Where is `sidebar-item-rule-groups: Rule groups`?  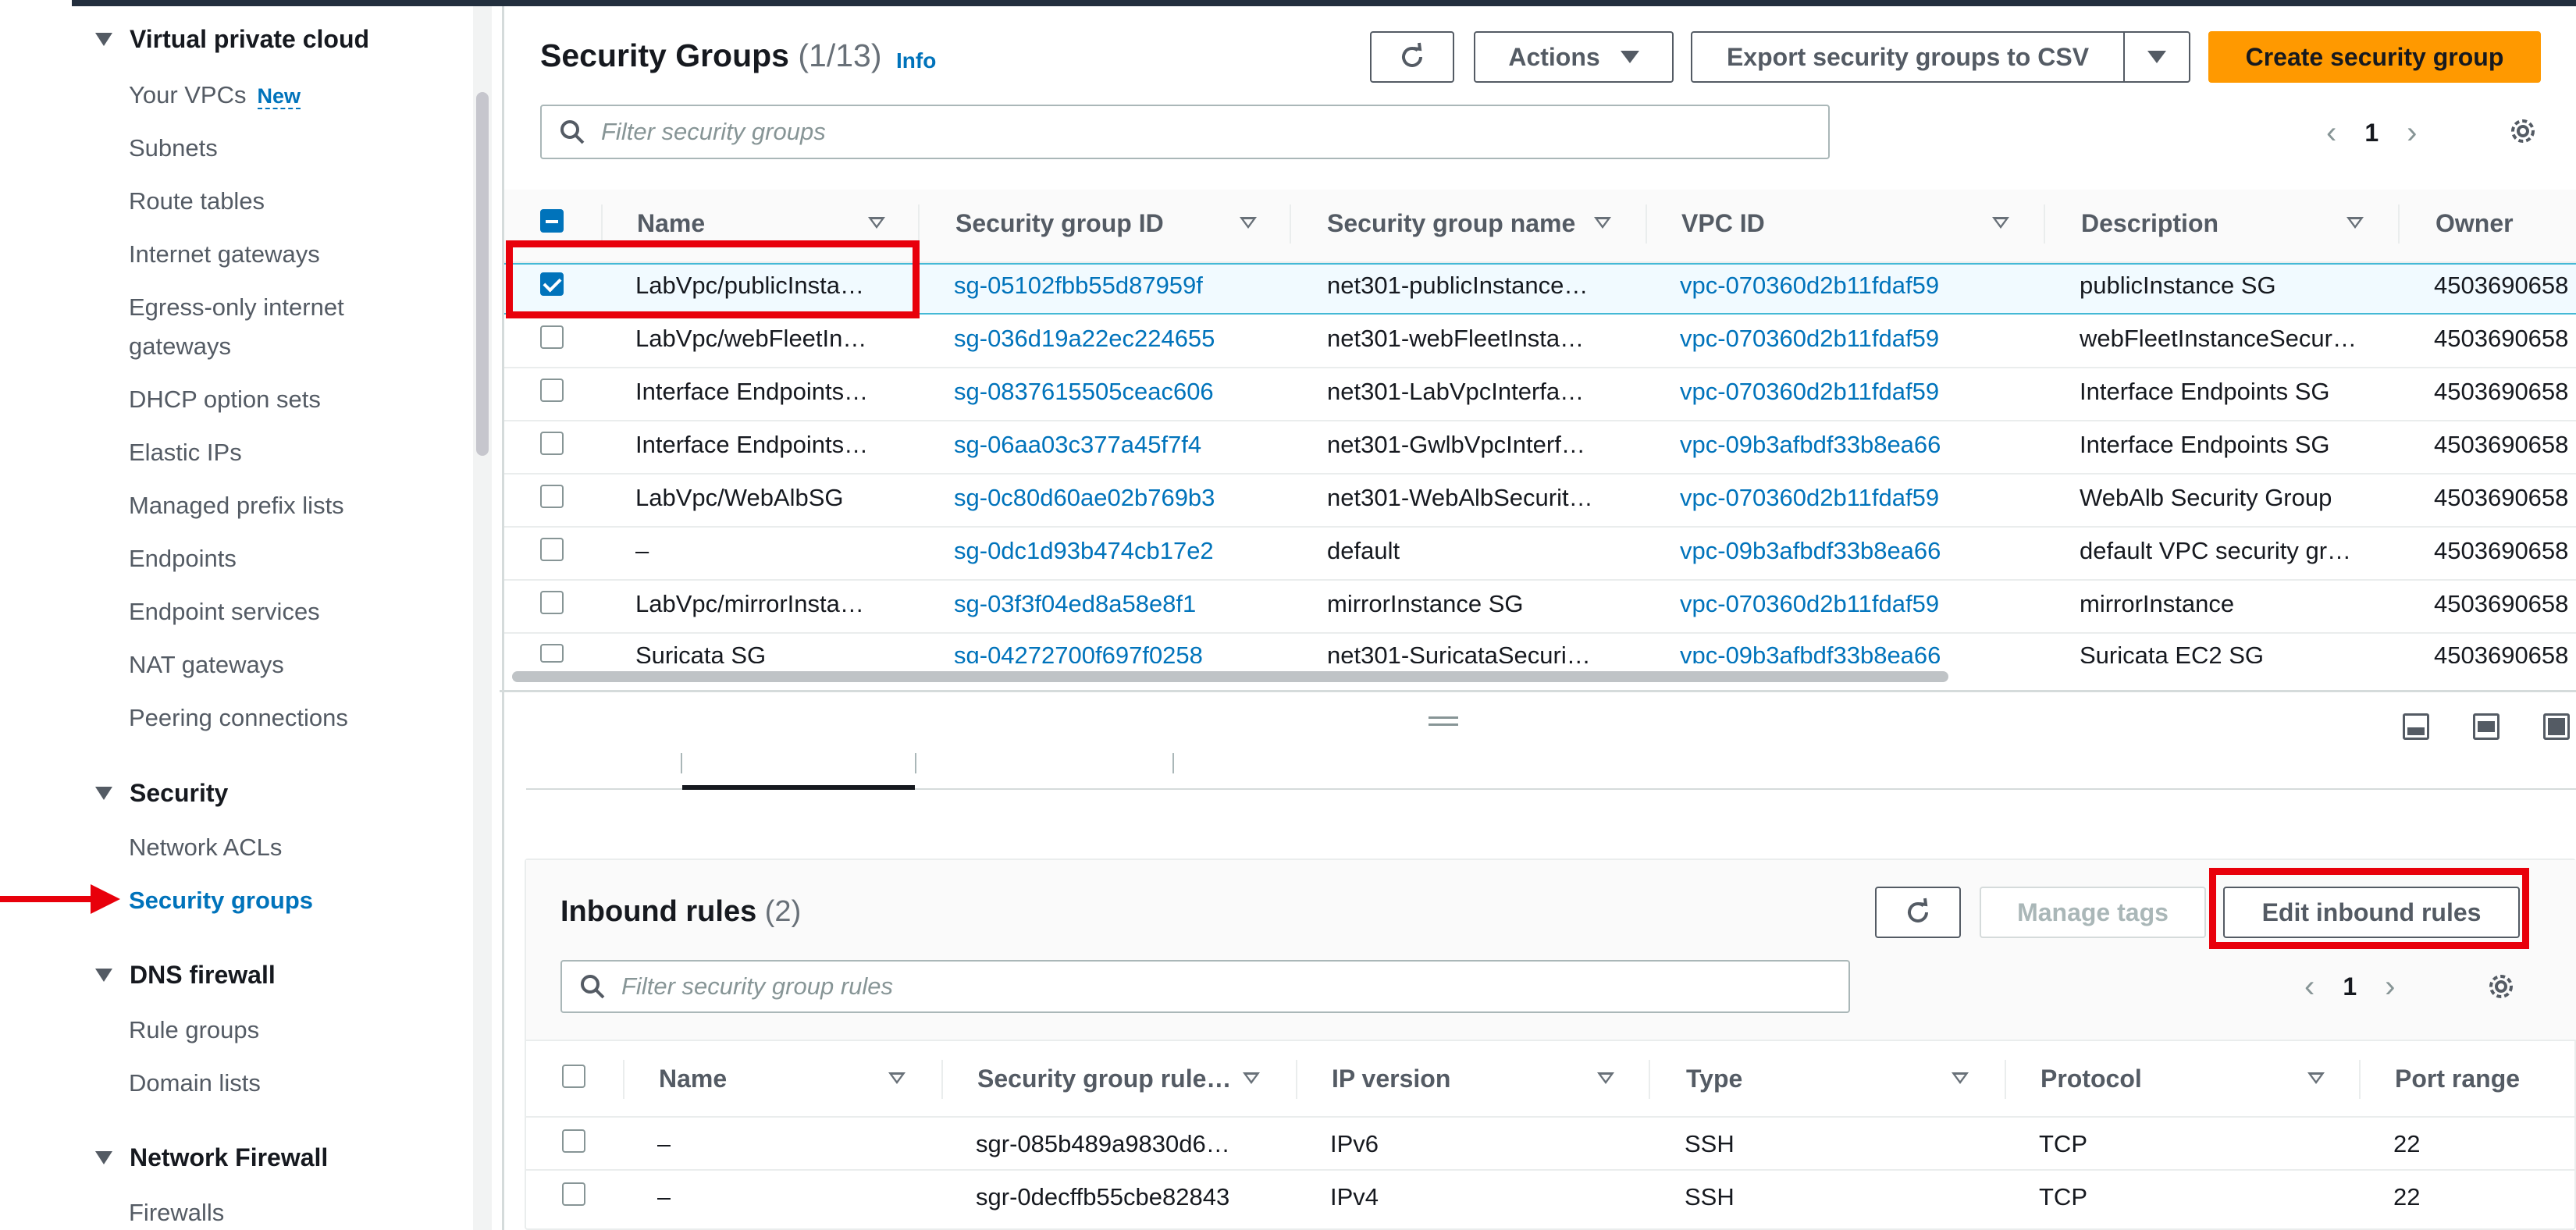
sidebar-item-rule-groups: Rule groups is located at coordinates (194, 1030).